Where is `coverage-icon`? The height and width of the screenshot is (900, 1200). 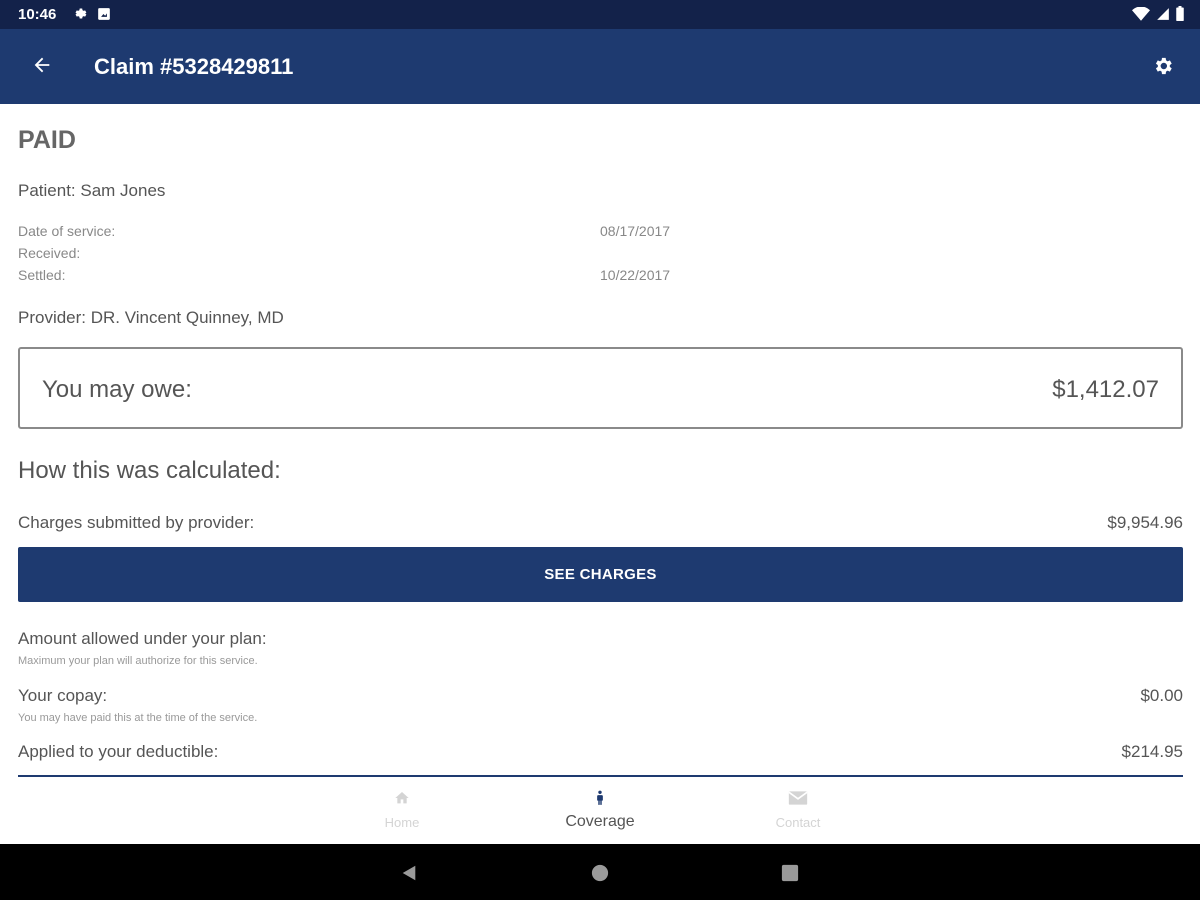
coverage-icon is located at coordinates (600, 797).